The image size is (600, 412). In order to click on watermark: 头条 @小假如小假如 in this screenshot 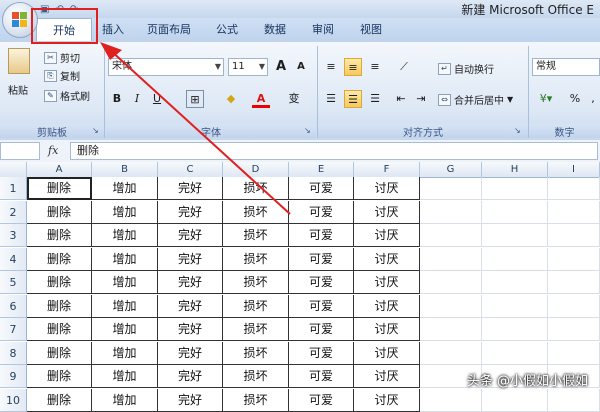, I will do `click(527, 381)`.